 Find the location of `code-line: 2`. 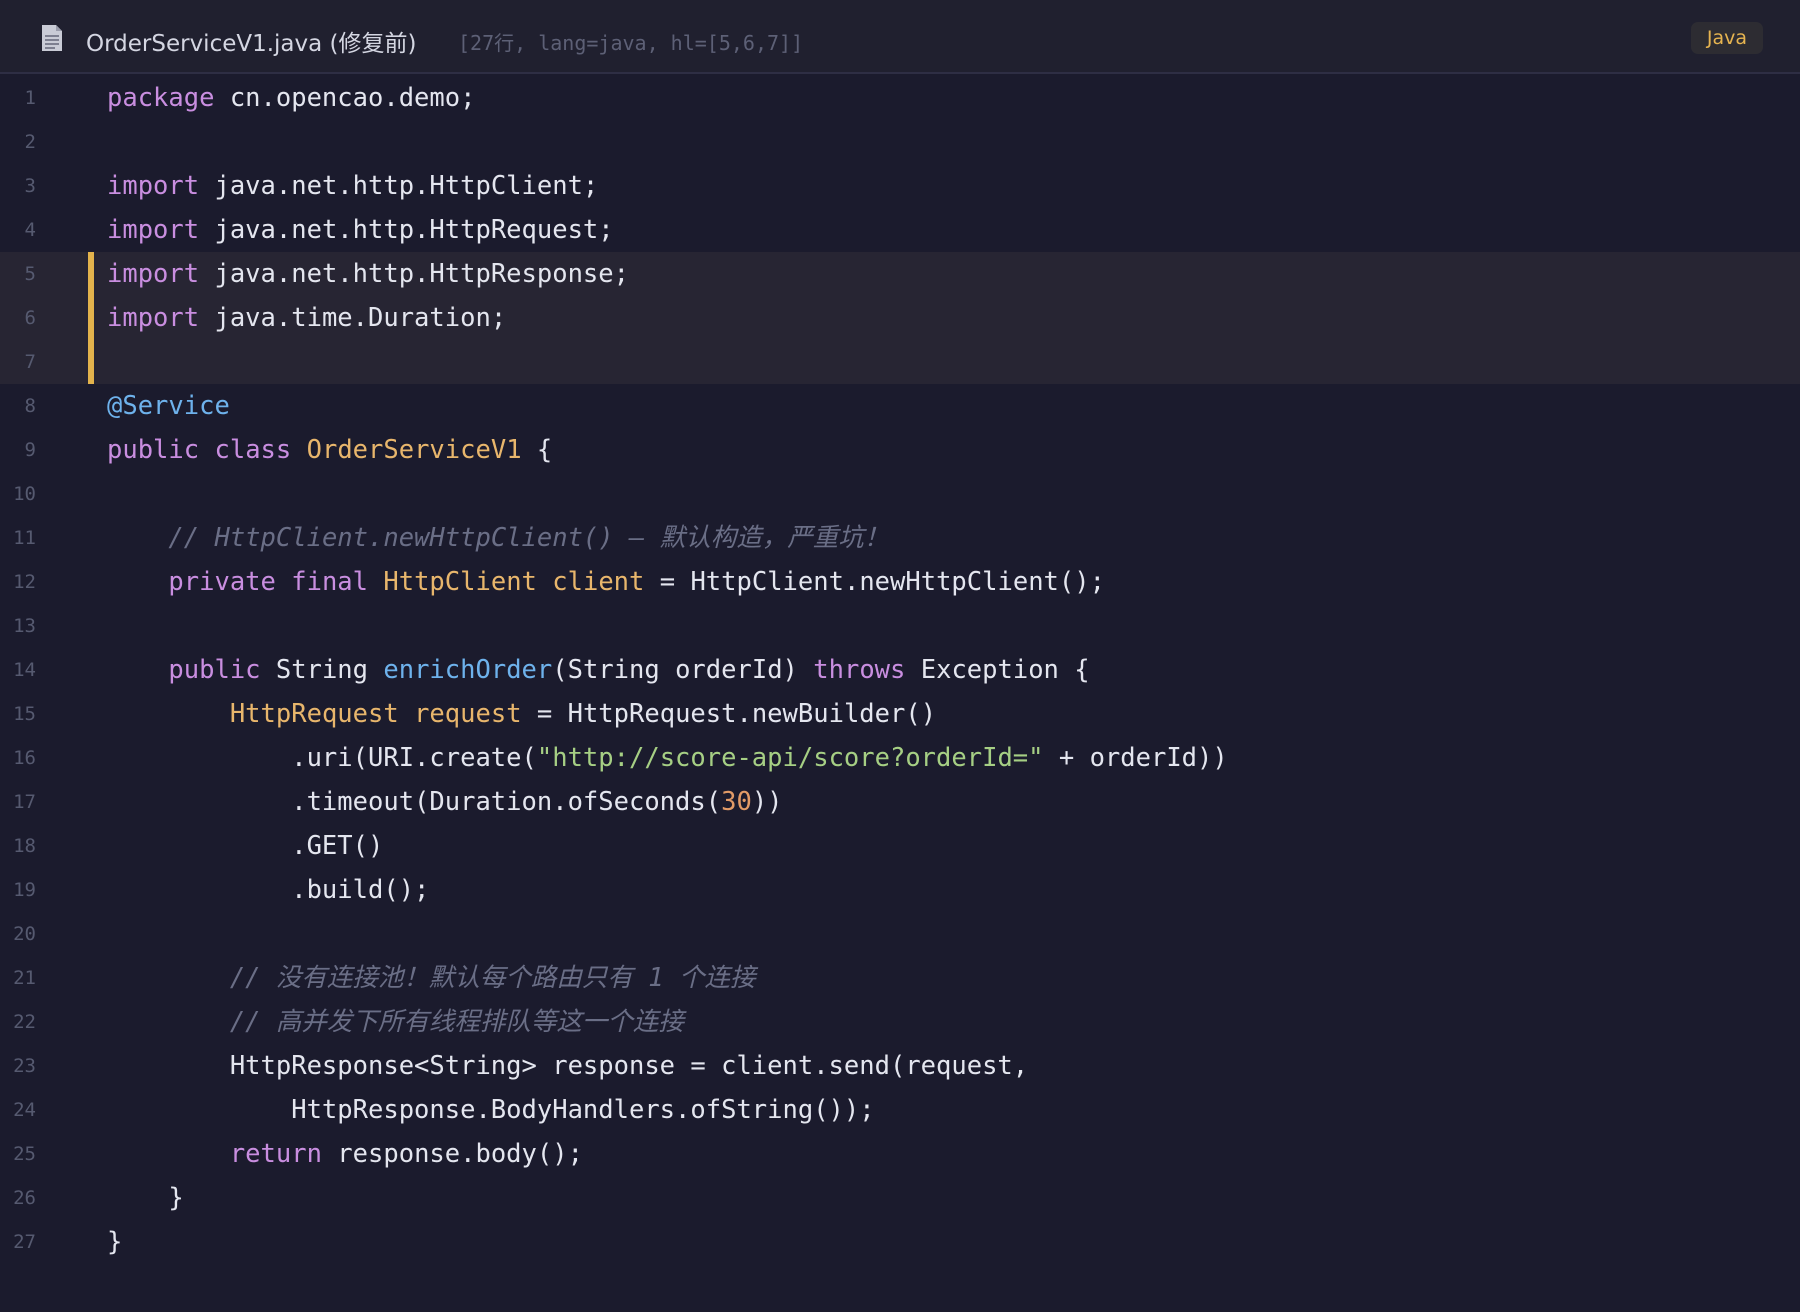

code-line: 2 is located at coordinates (900, 142).